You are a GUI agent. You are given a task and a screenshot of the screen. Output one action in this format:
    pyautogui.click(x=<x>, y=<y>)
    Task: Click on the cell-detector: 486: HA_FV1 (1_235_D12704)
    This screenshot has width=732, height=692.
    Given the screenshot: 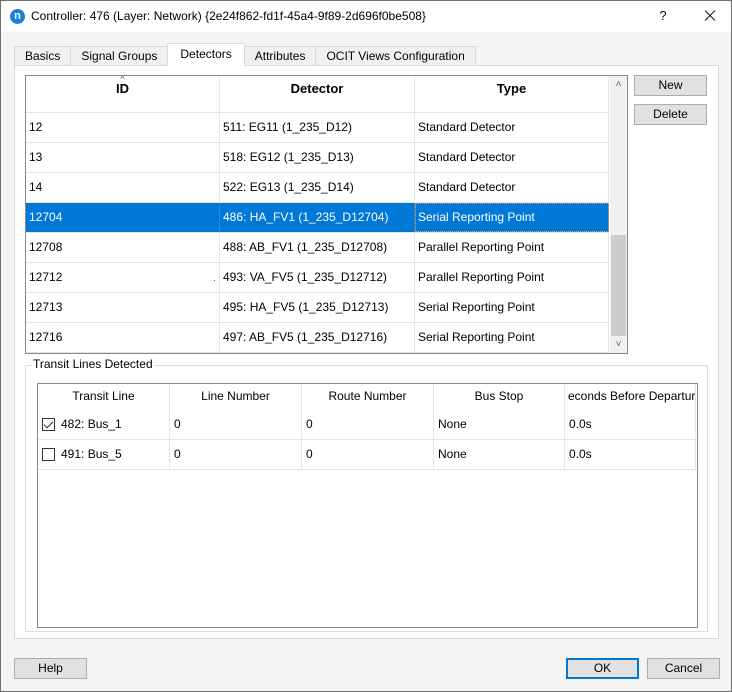 What is the action you would take?
    pyautogui.click(x=317, y=217)
    